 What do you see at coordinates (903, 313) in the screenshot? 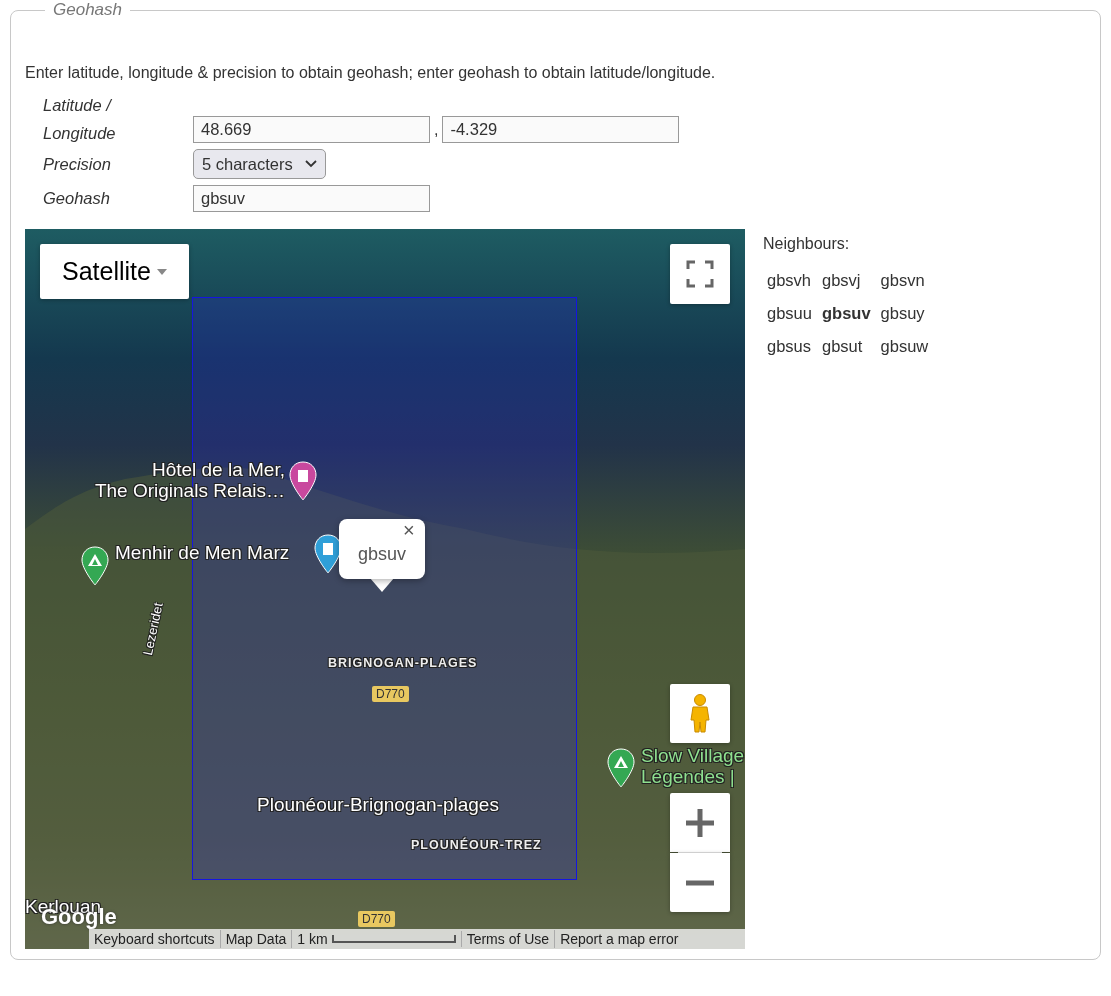
I see `neighbour-geohash: gbsuy` at bounding box center [903, 313].